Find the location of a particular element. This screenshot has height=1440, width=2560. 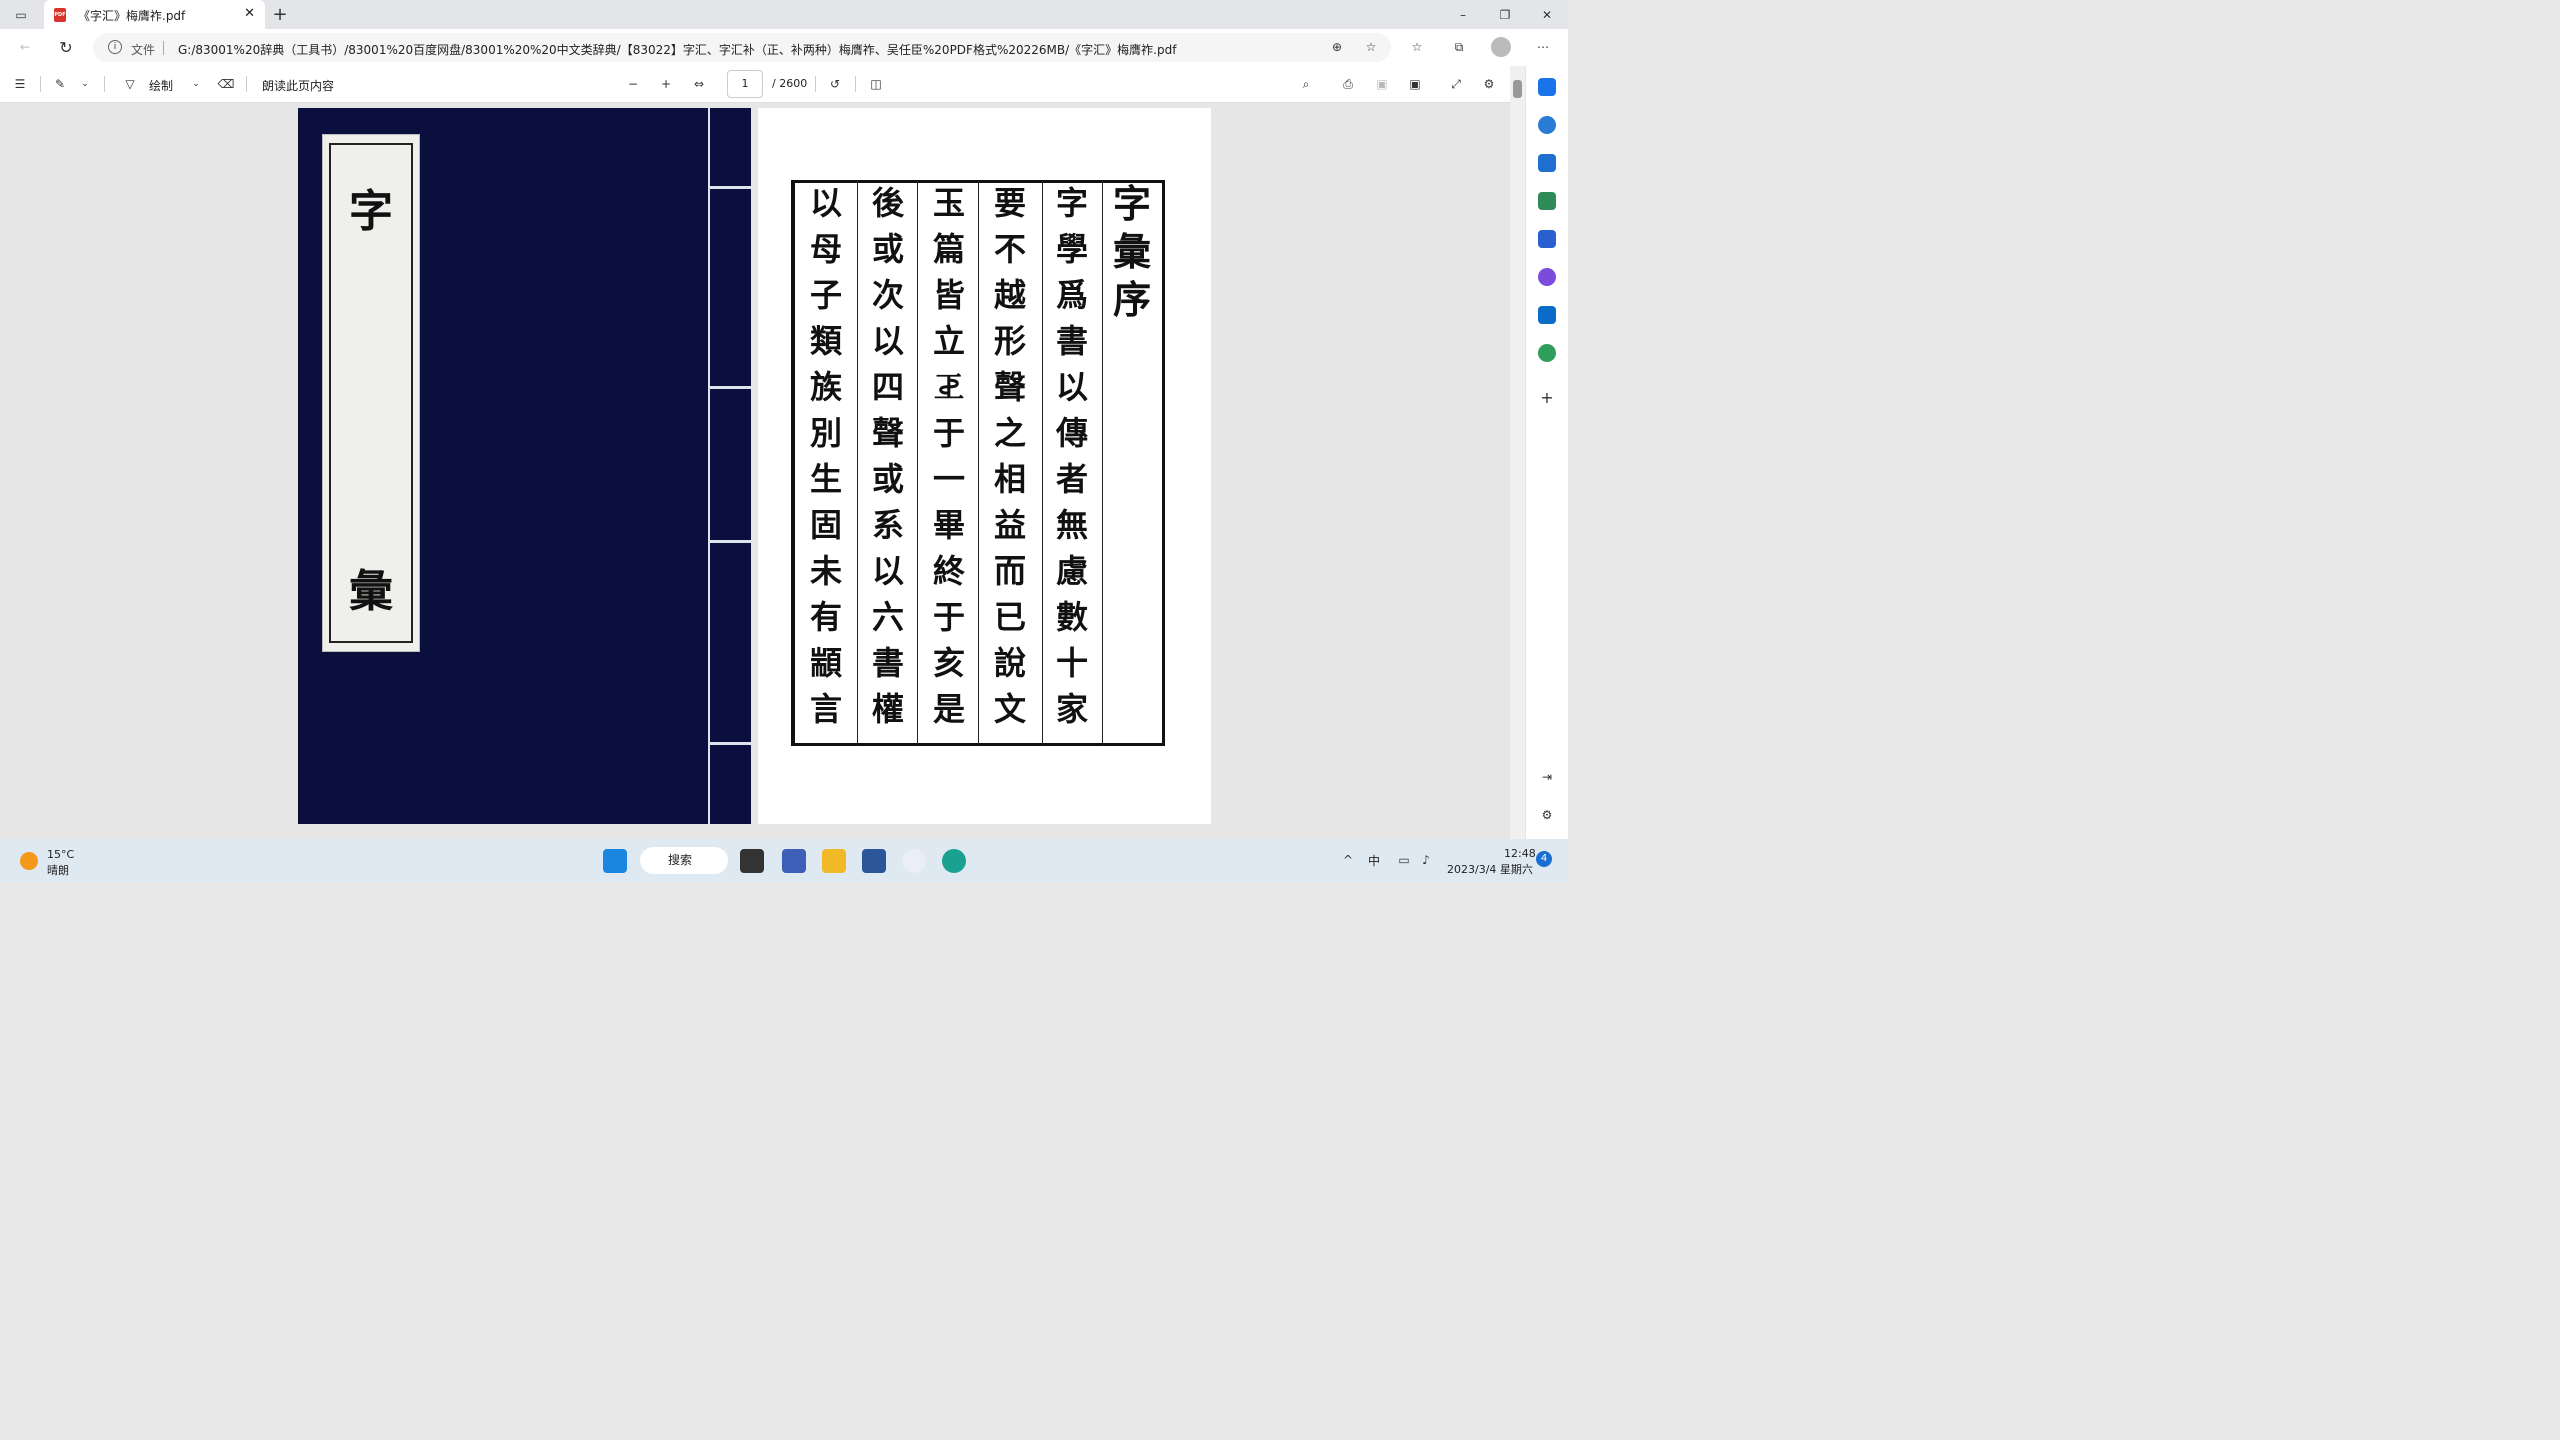

text-column: 玉篇皆立𢀓于一畢終于亥是 is located at coordinates (948, 456).